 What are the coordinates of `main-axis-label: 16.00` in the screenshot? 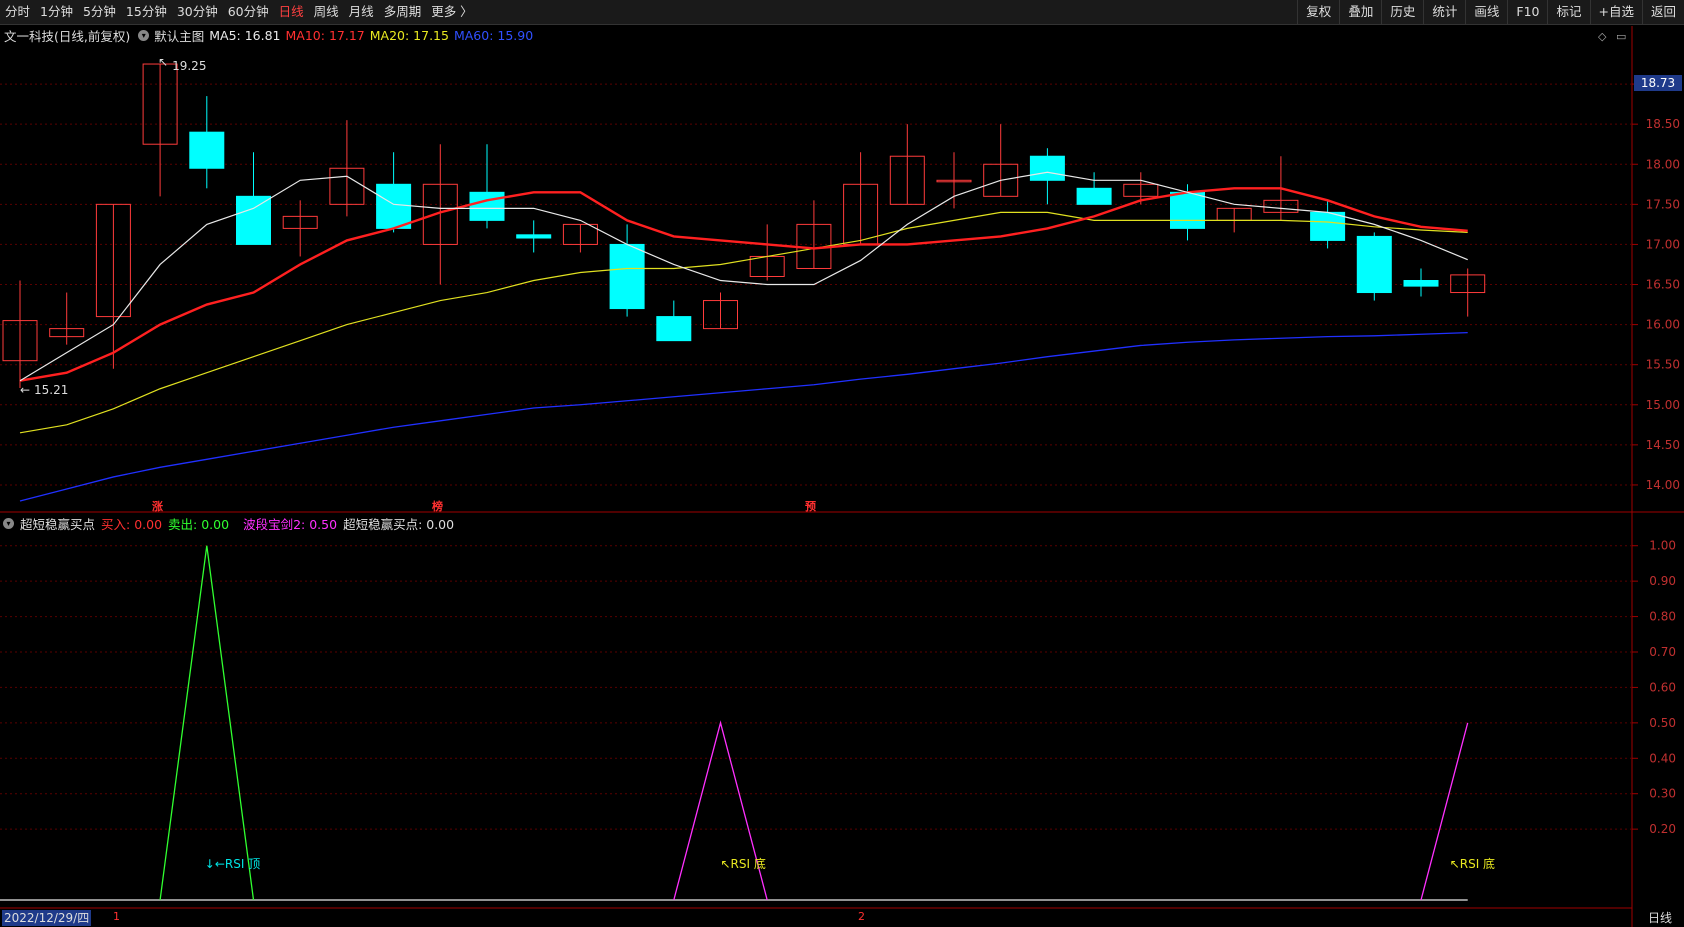 It's located at (1663, 325).